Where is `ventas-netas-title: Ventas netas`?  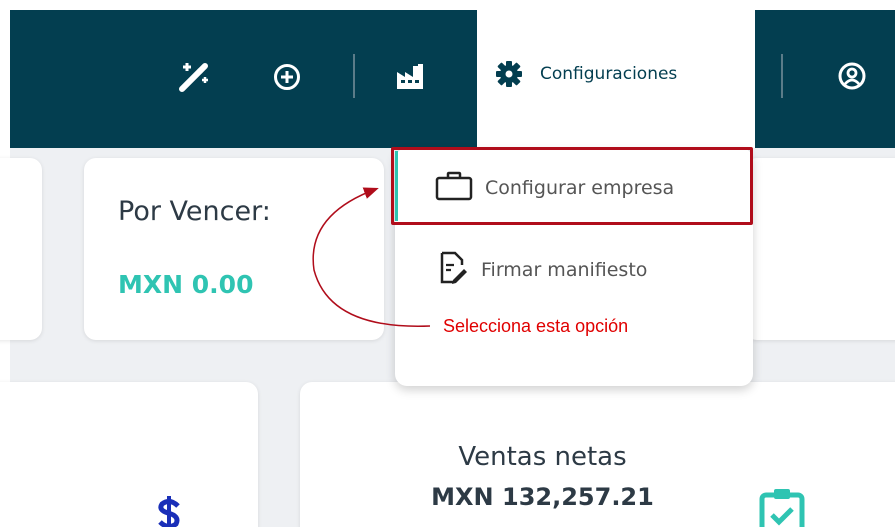 ventas-netas-title: Ventas netas is located at coordinates (542, 457).